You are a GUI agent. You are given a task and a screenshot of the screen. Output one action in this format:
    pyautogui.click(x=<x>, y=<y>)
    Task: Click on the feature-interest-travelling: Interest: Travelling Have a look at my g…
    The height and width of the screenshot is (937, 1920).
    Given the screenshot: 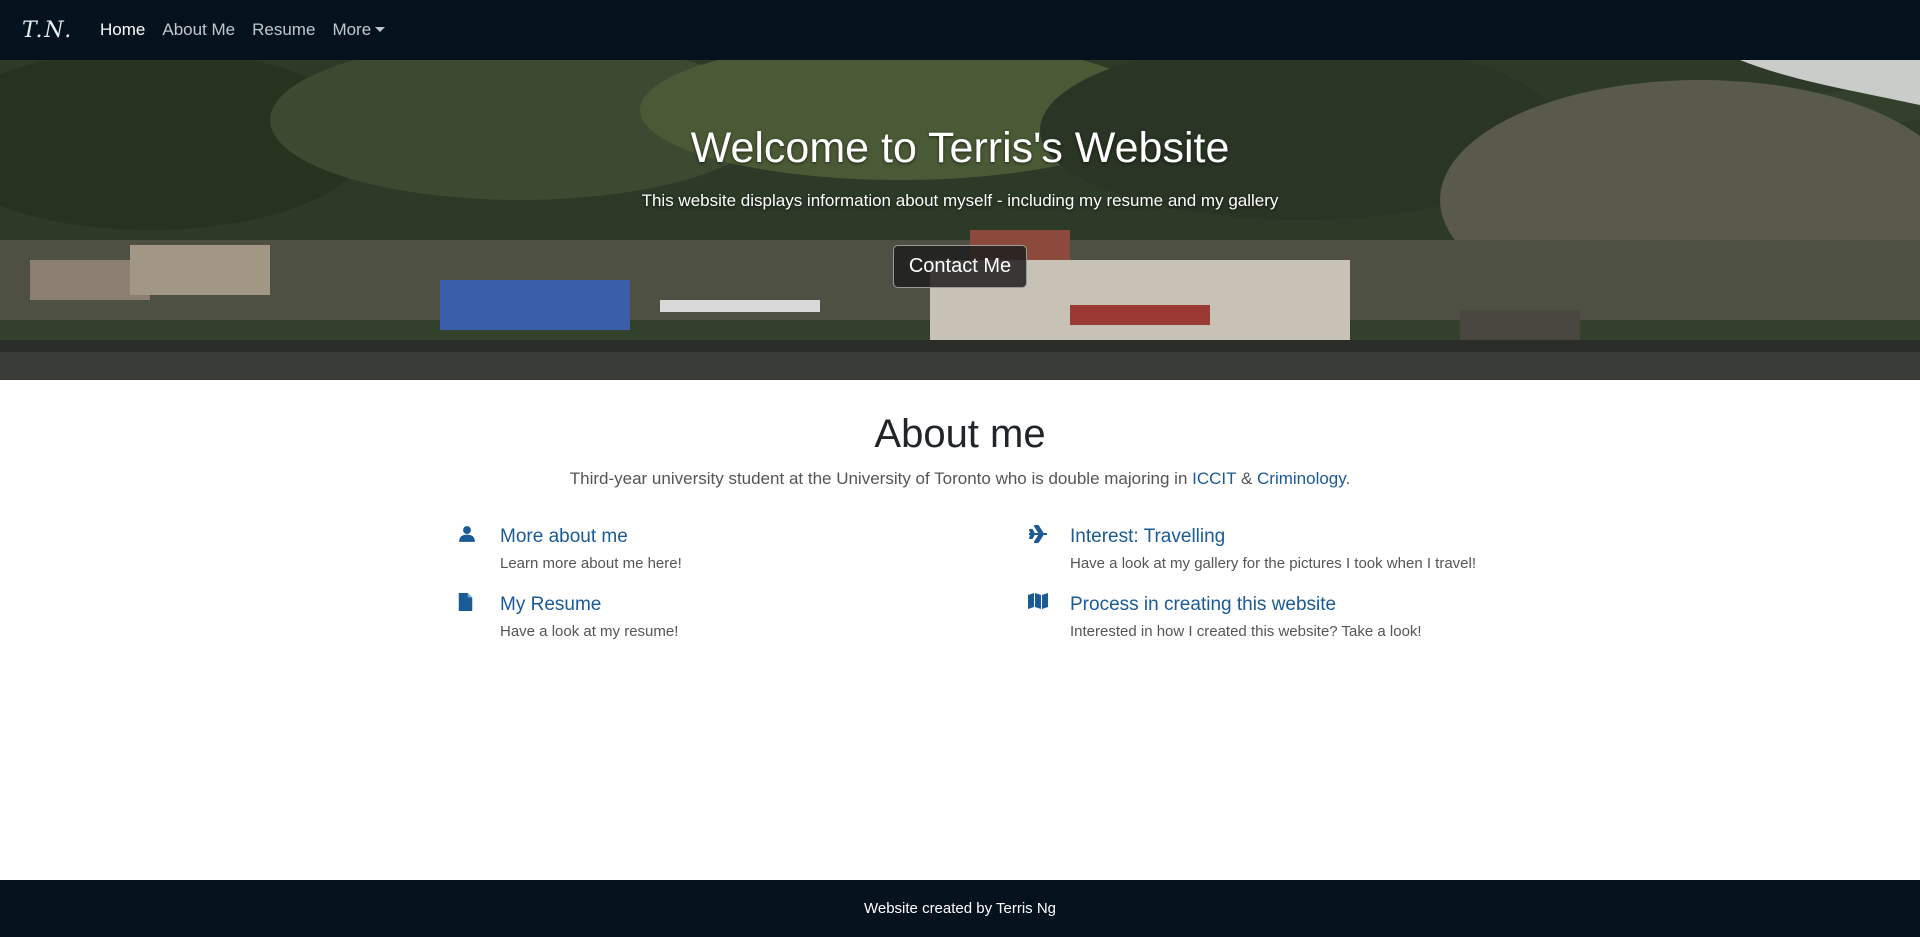 What is the action you would take?
    pyautogui.click(x=1248, y=549)
    